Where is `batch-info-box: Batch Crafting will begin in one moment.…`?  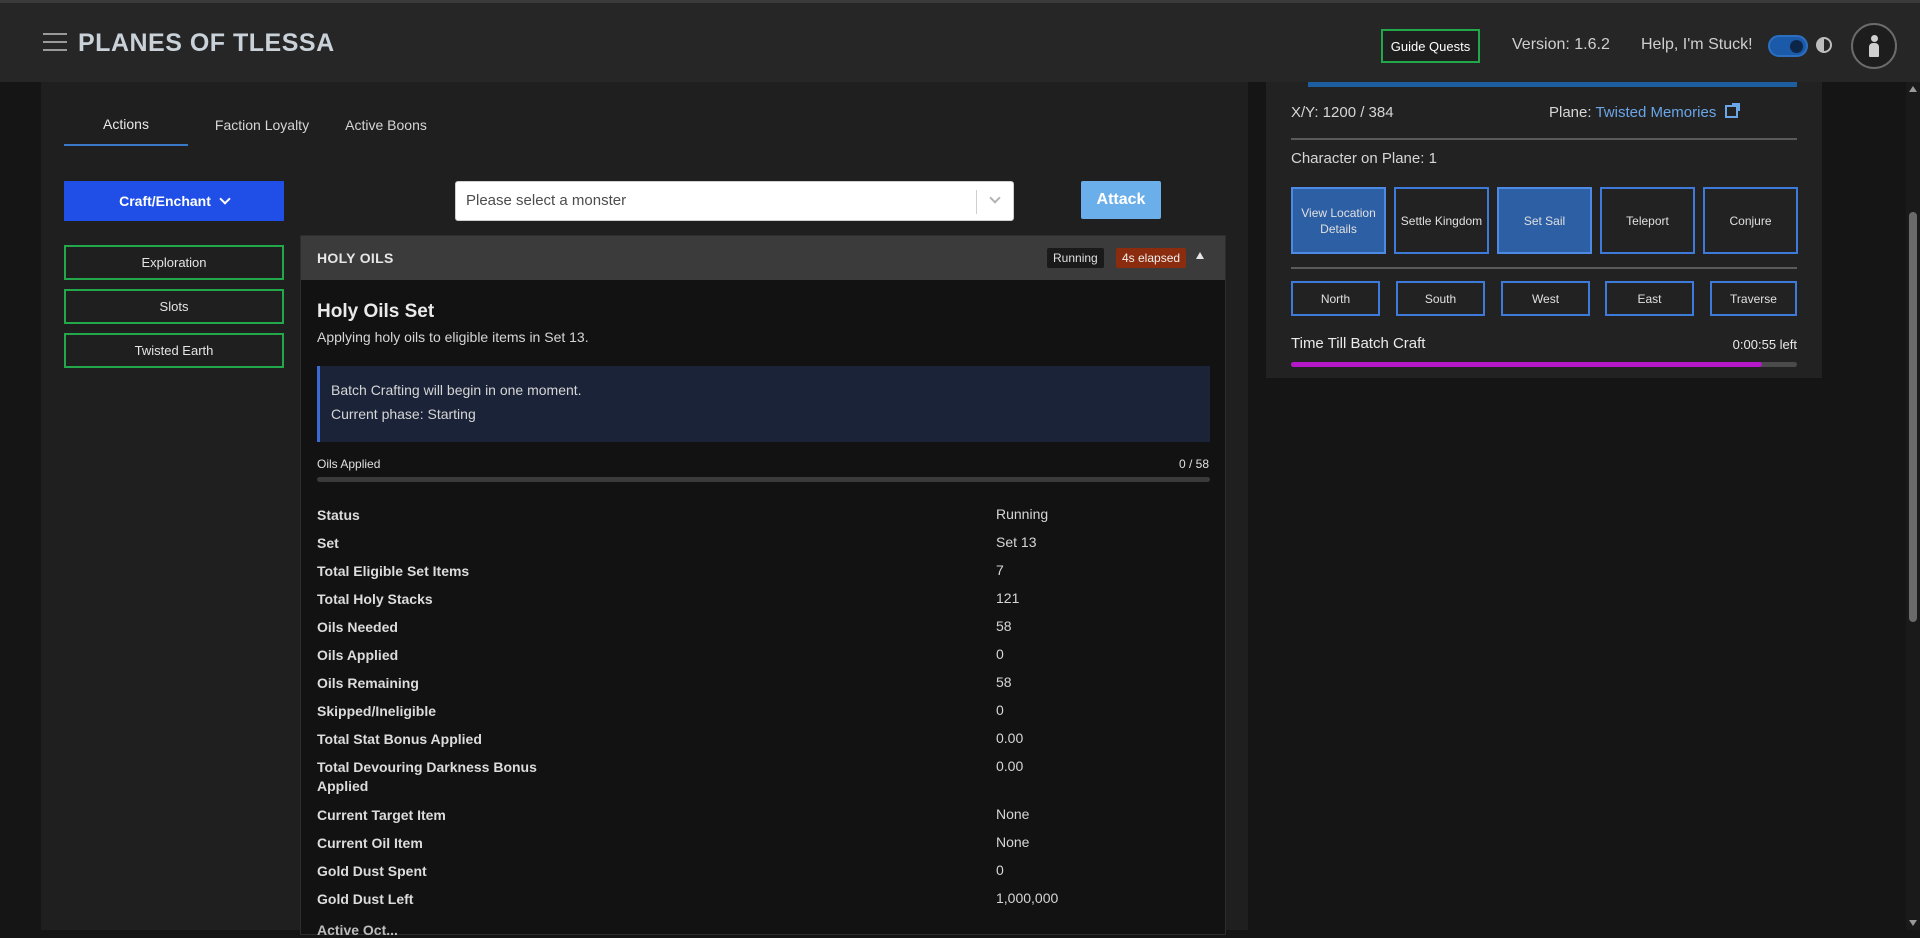 batch-info-box: Batch Crafting will begin in one moment.… is located at coordinates (763, 404).